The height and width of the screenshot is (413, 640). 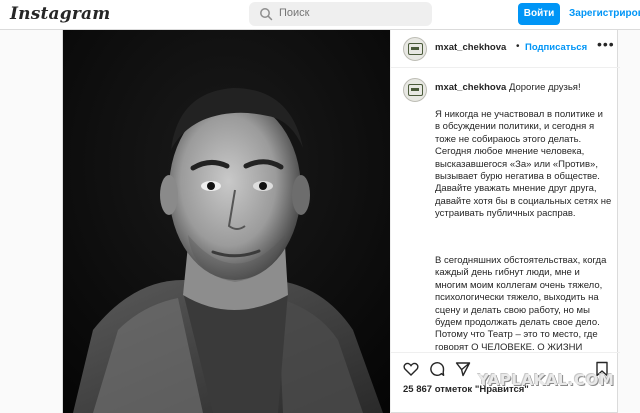 I want to click on heart-icon, so click(x=411, y=369).